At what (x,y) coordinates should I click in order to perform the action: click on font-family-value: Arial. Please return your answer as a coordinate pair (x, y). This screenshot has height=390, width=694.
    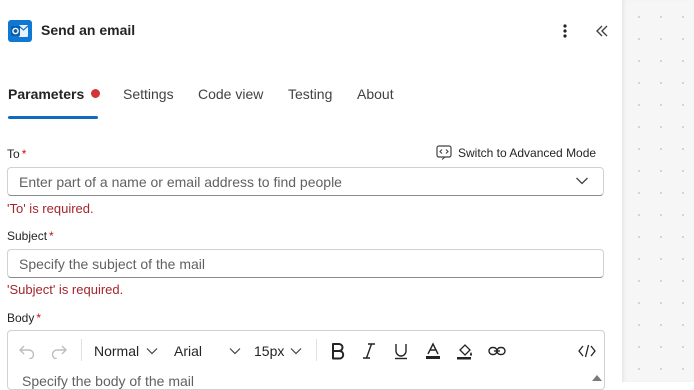
    Looking at the image, I should click on (188, 351).